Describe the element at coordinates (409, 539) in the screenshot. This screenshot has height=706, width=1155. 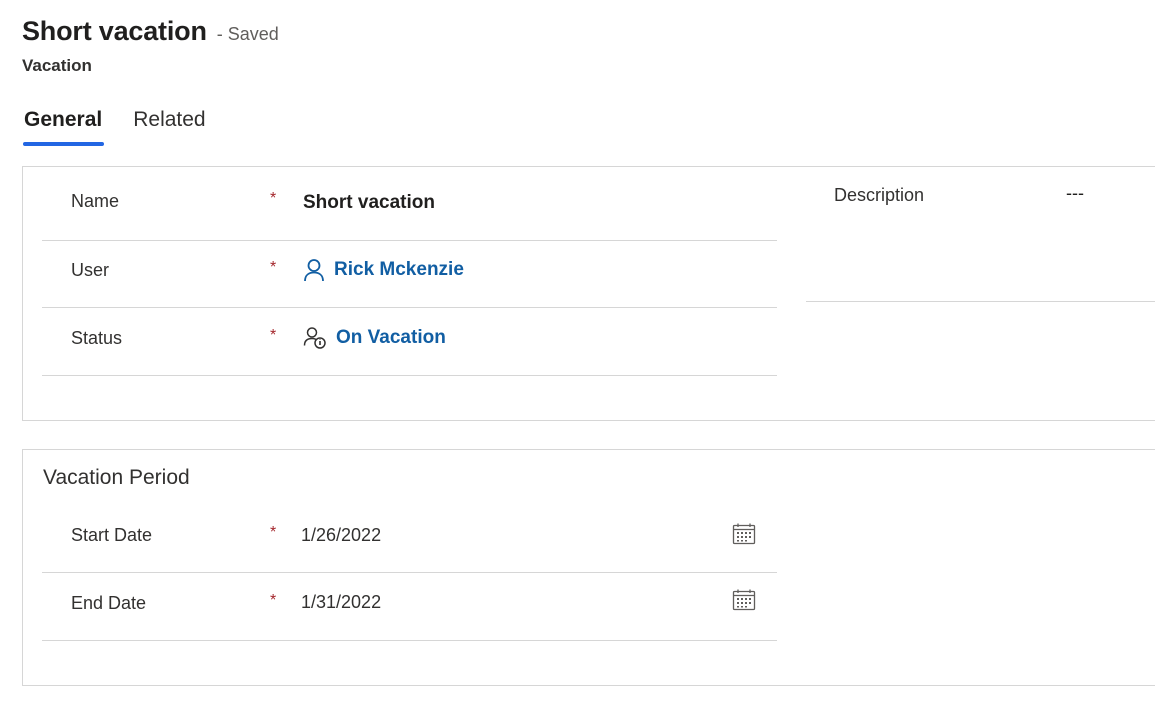
I see `field-row-start-date: Start Date * 1/26/2022` at that location.